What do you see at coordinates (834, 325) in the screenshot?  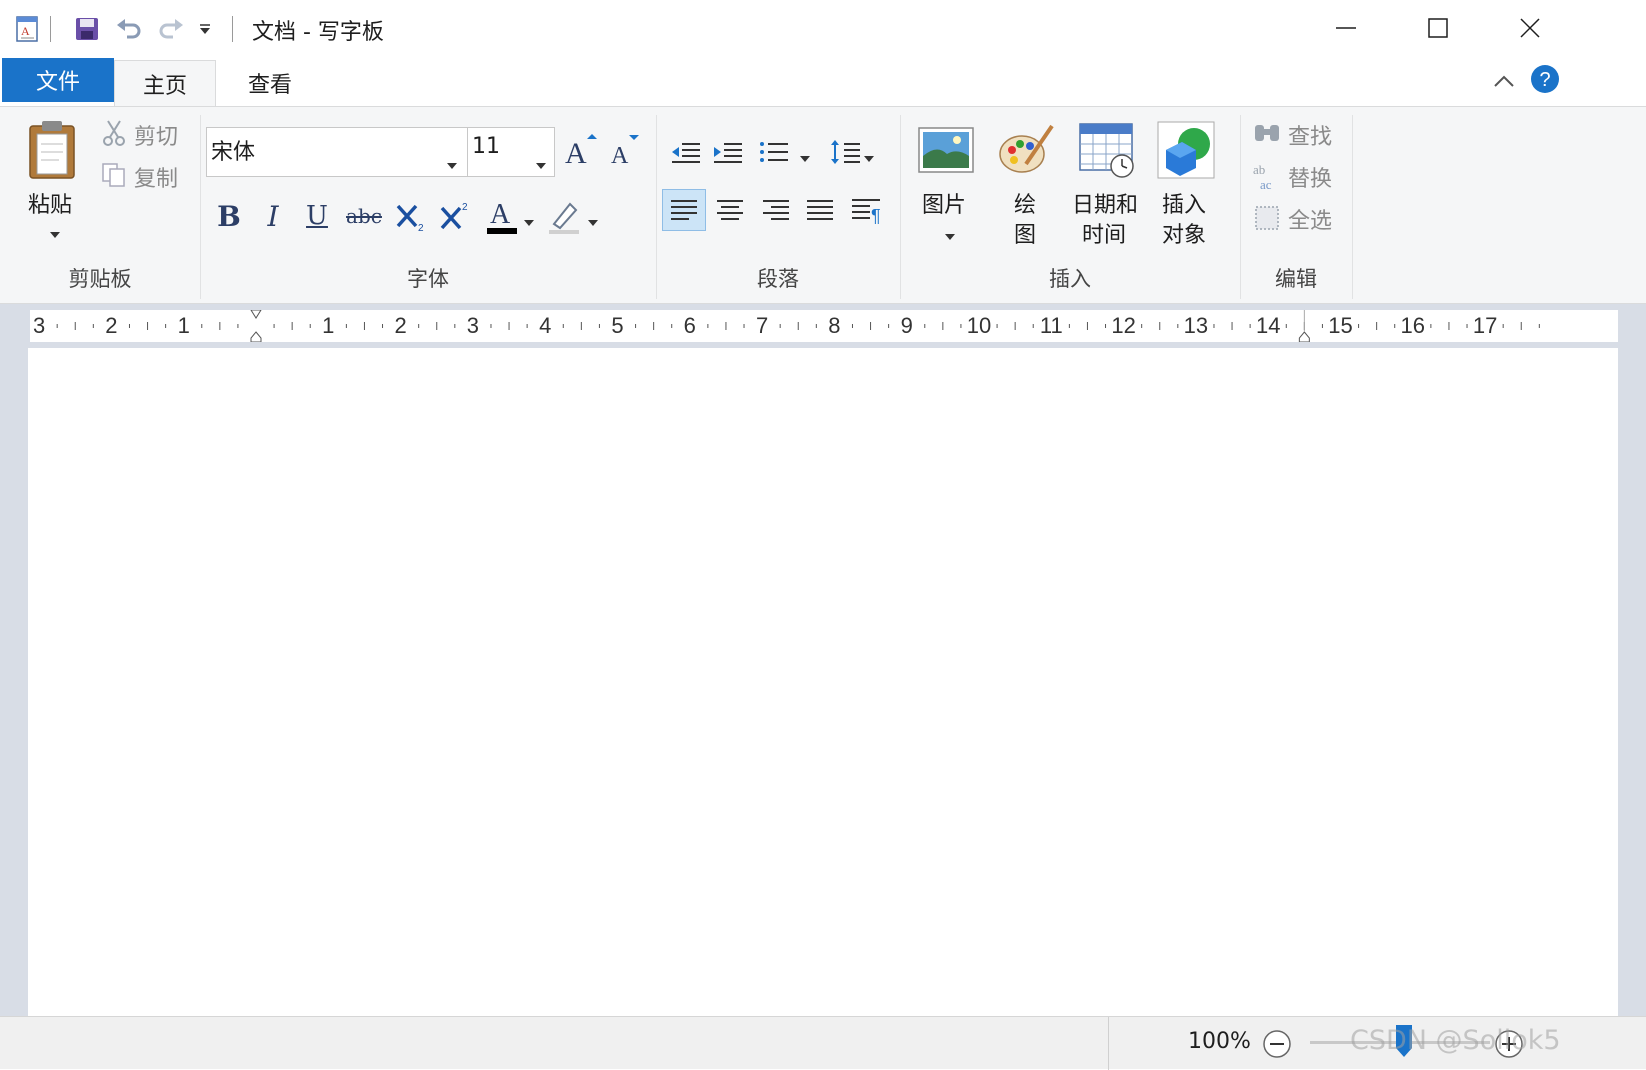 I see `ruler-number: 8` at bounding box center [834, 325].